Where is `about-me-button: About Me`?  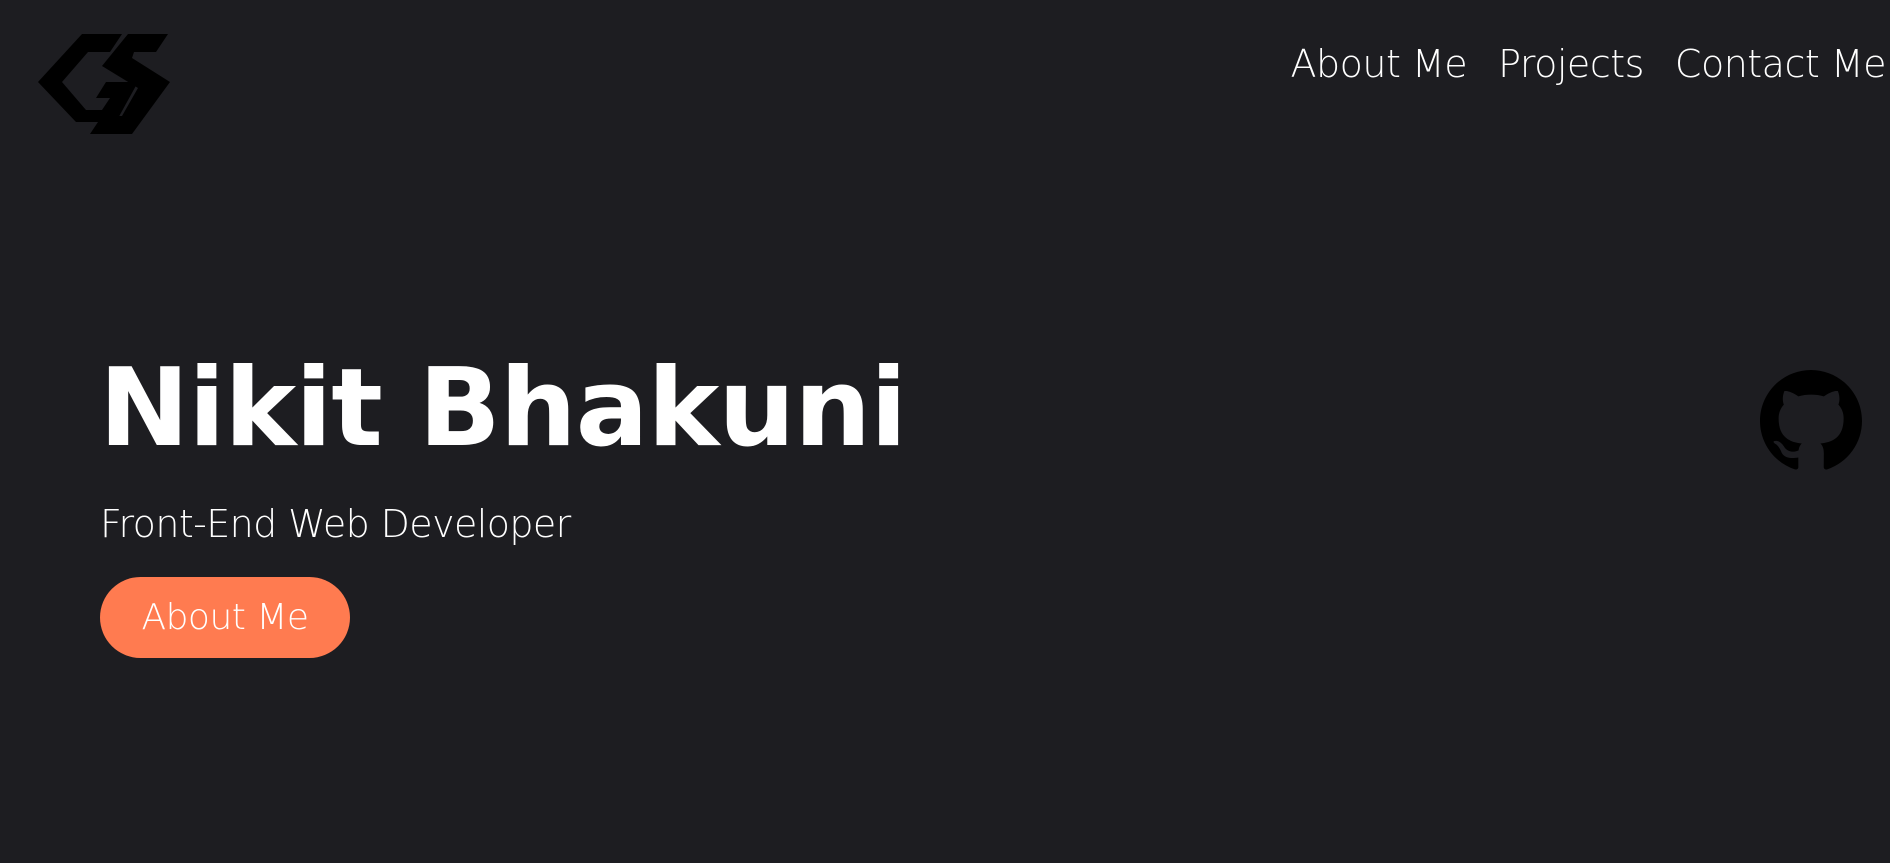
about-me-button: About Me is located at coordinates (225, 617).